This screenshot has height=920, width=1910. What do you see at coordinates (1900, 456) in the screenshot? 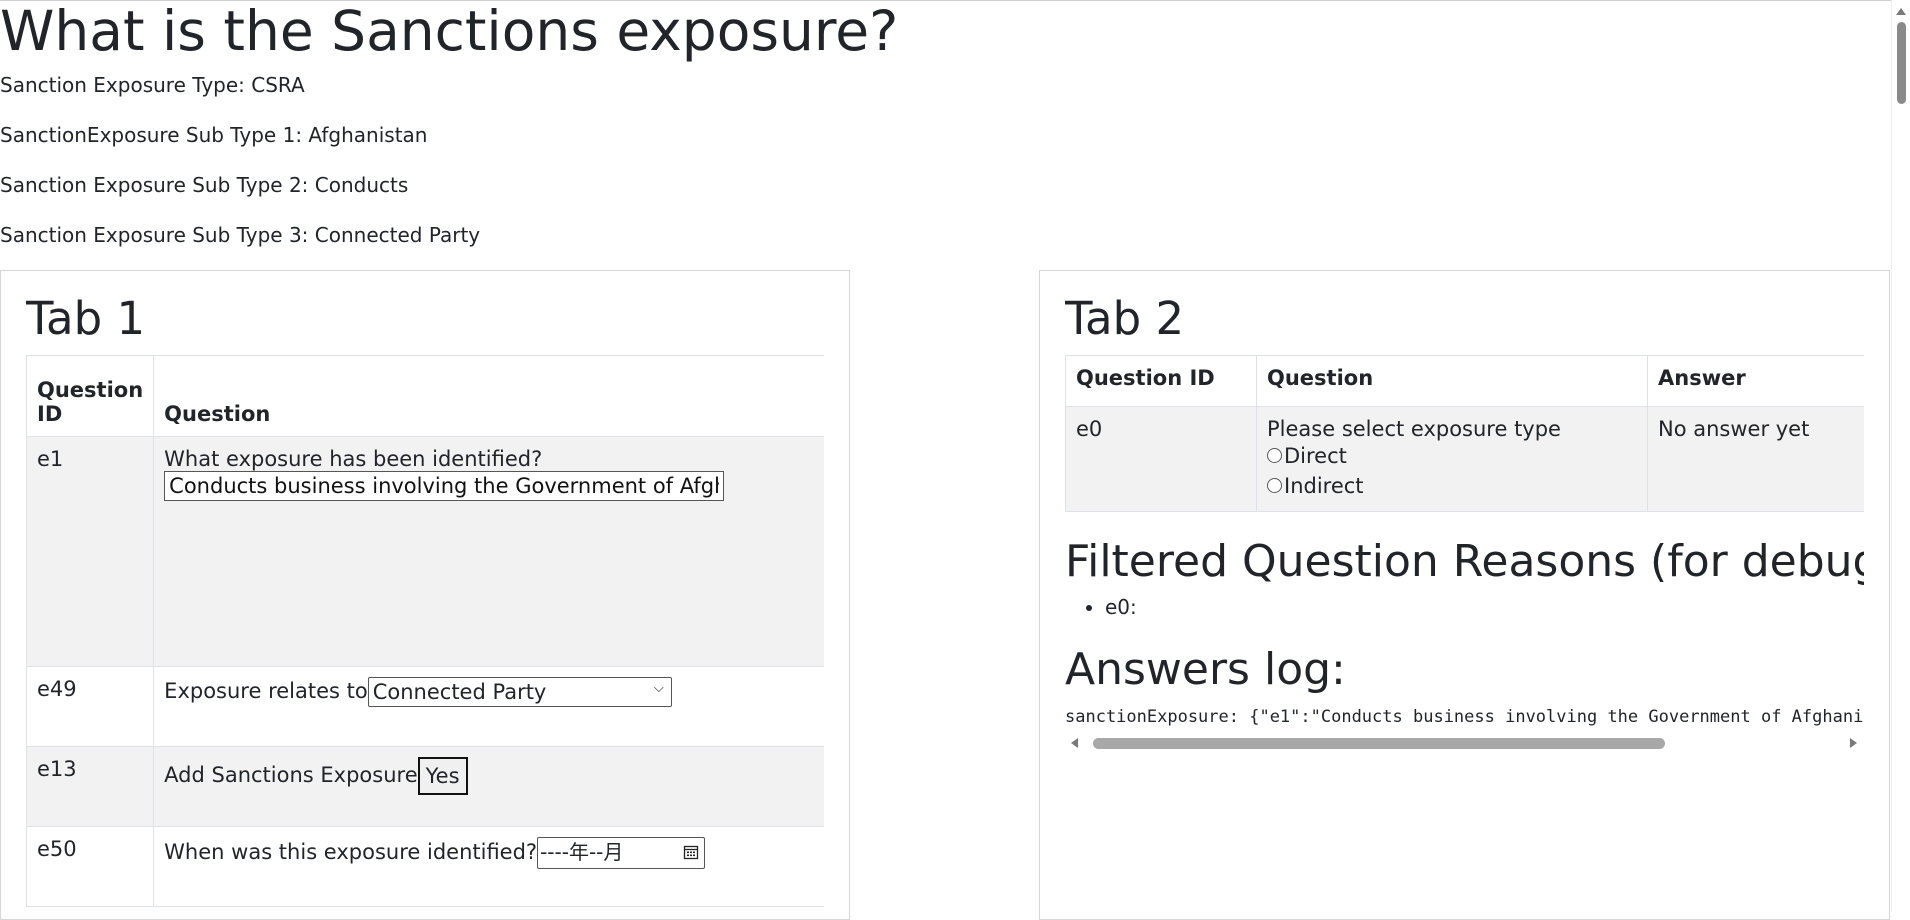
I see `page-scrollbar` at bounding box center [1900, 456].